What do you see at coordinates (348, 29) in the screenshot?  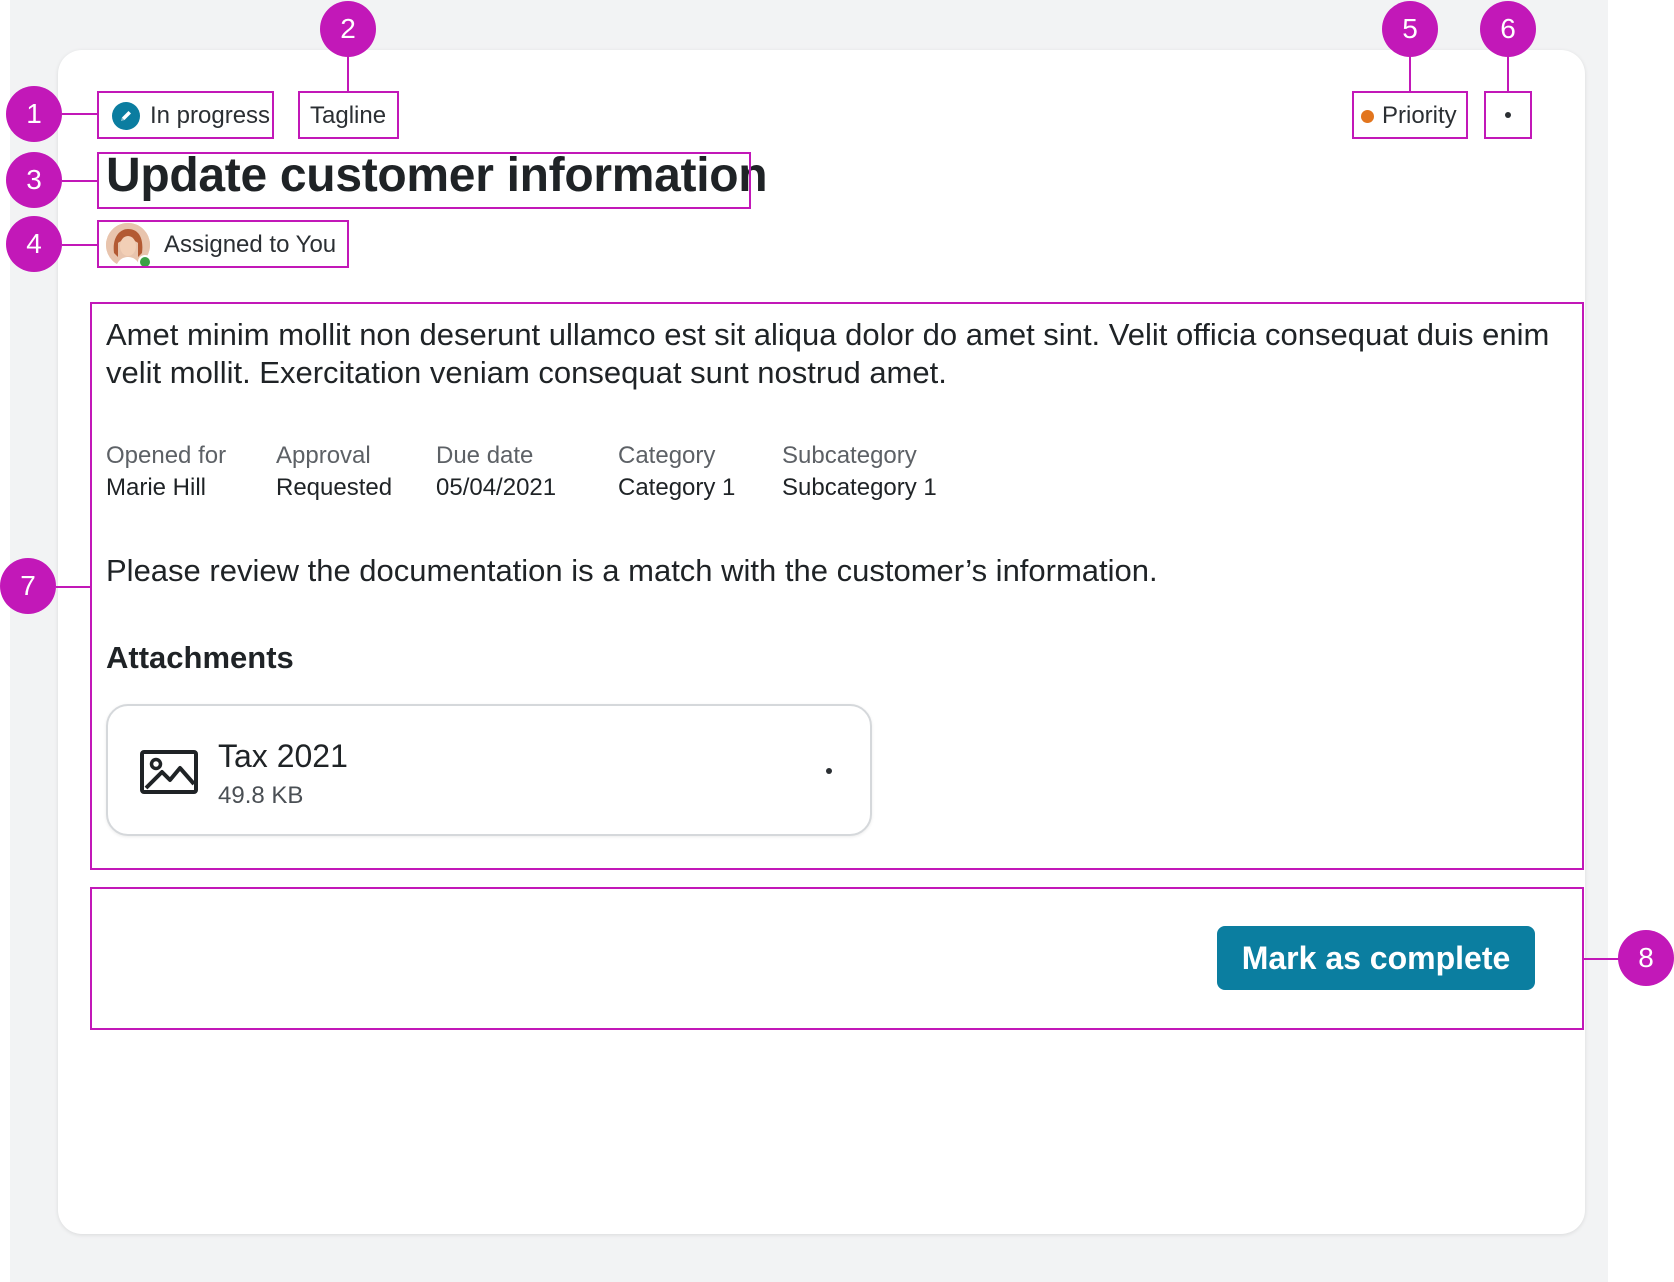 I see `annotation-marker-2: 2` at bounding box center [348, 29].